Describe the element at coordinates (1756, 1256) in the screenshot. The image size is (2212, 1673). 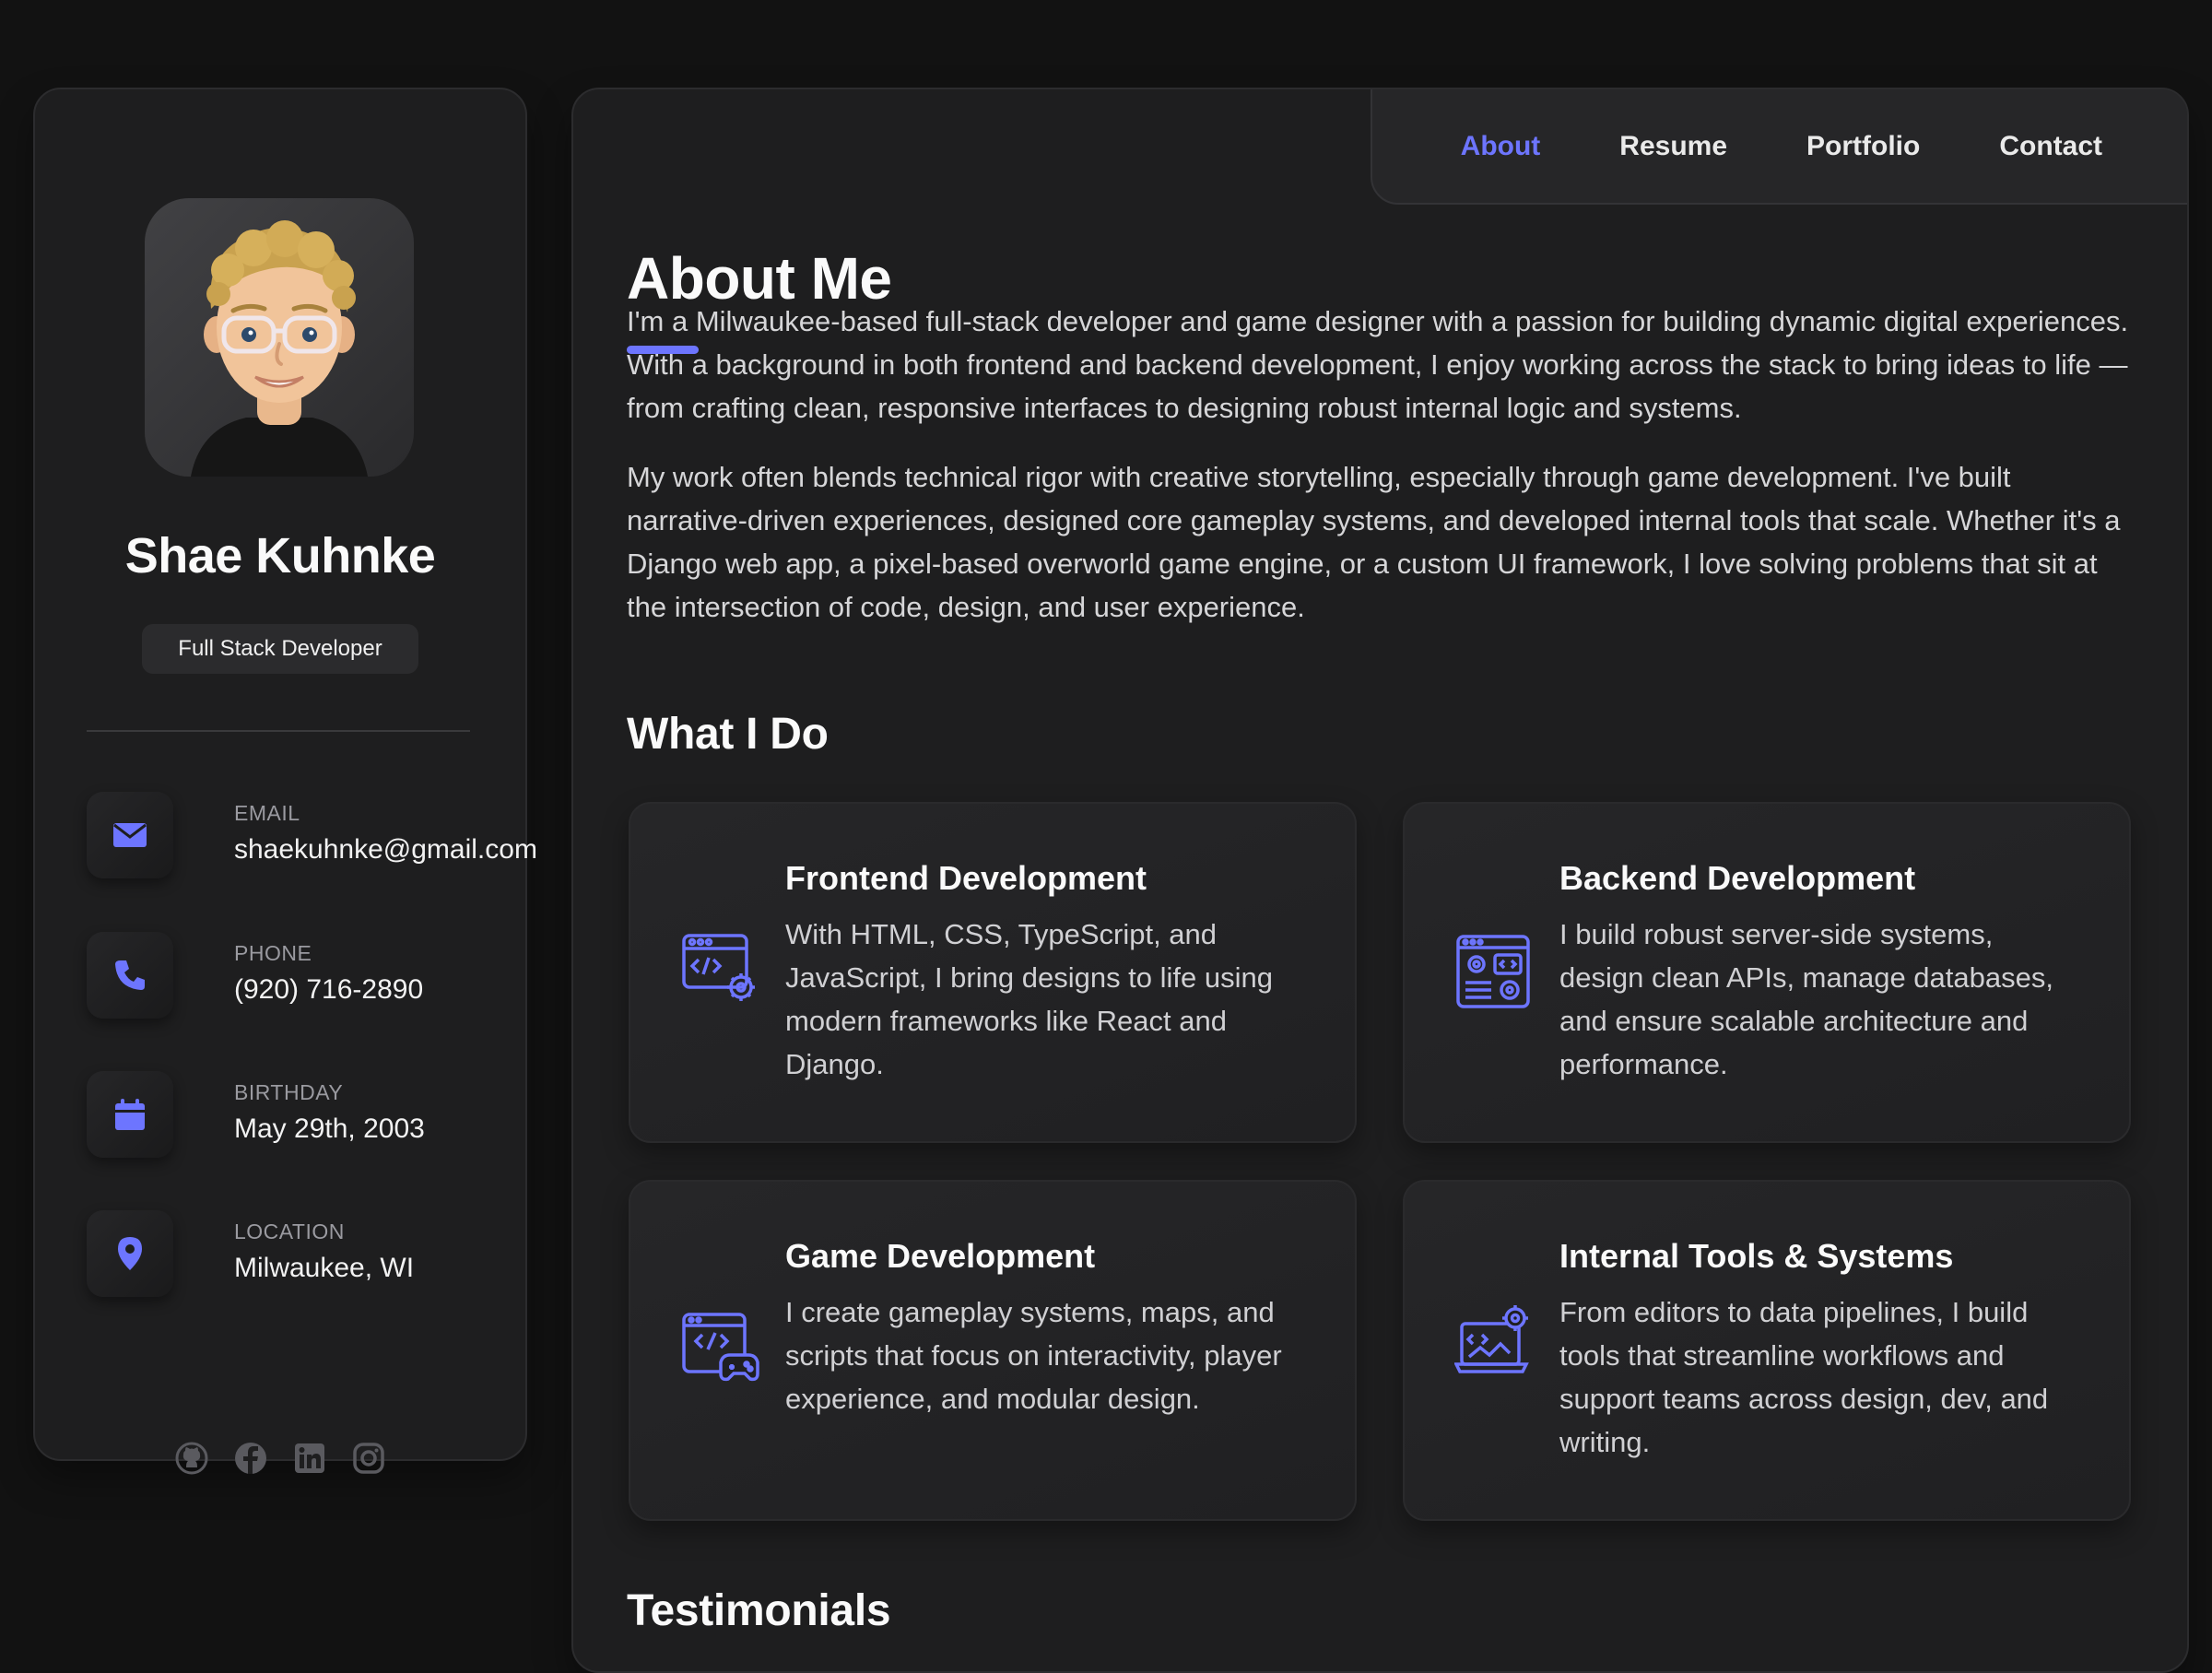
I see `card-title: Internal Tools & Systems` at that location.